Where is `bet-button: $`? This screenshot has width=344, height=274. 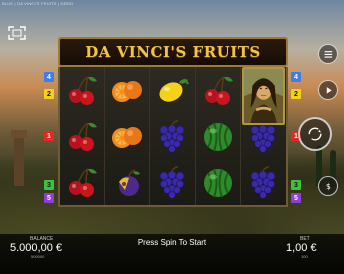 bet-button: $ is located at coordinates (328, 186).